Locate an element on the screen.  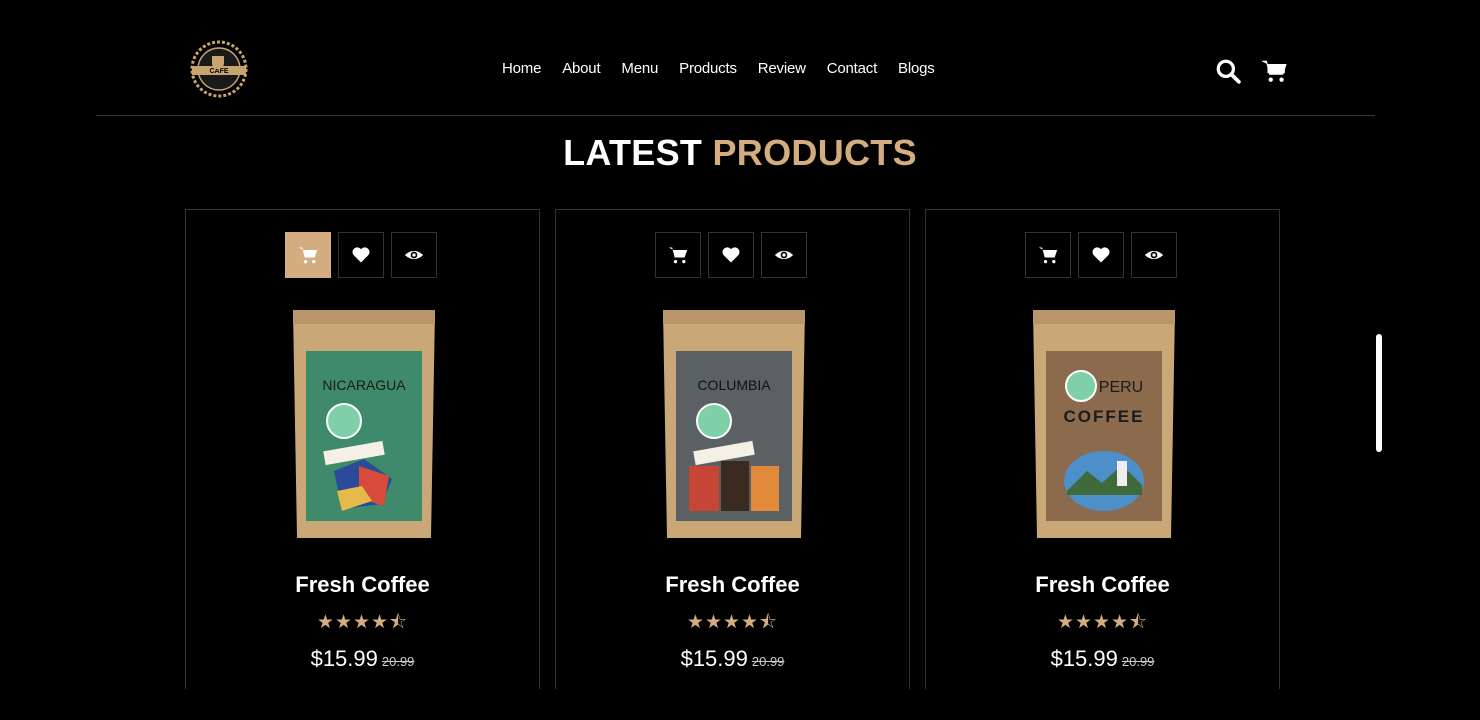
product-image: COLUMBIA is located at coordinates (734, 424).